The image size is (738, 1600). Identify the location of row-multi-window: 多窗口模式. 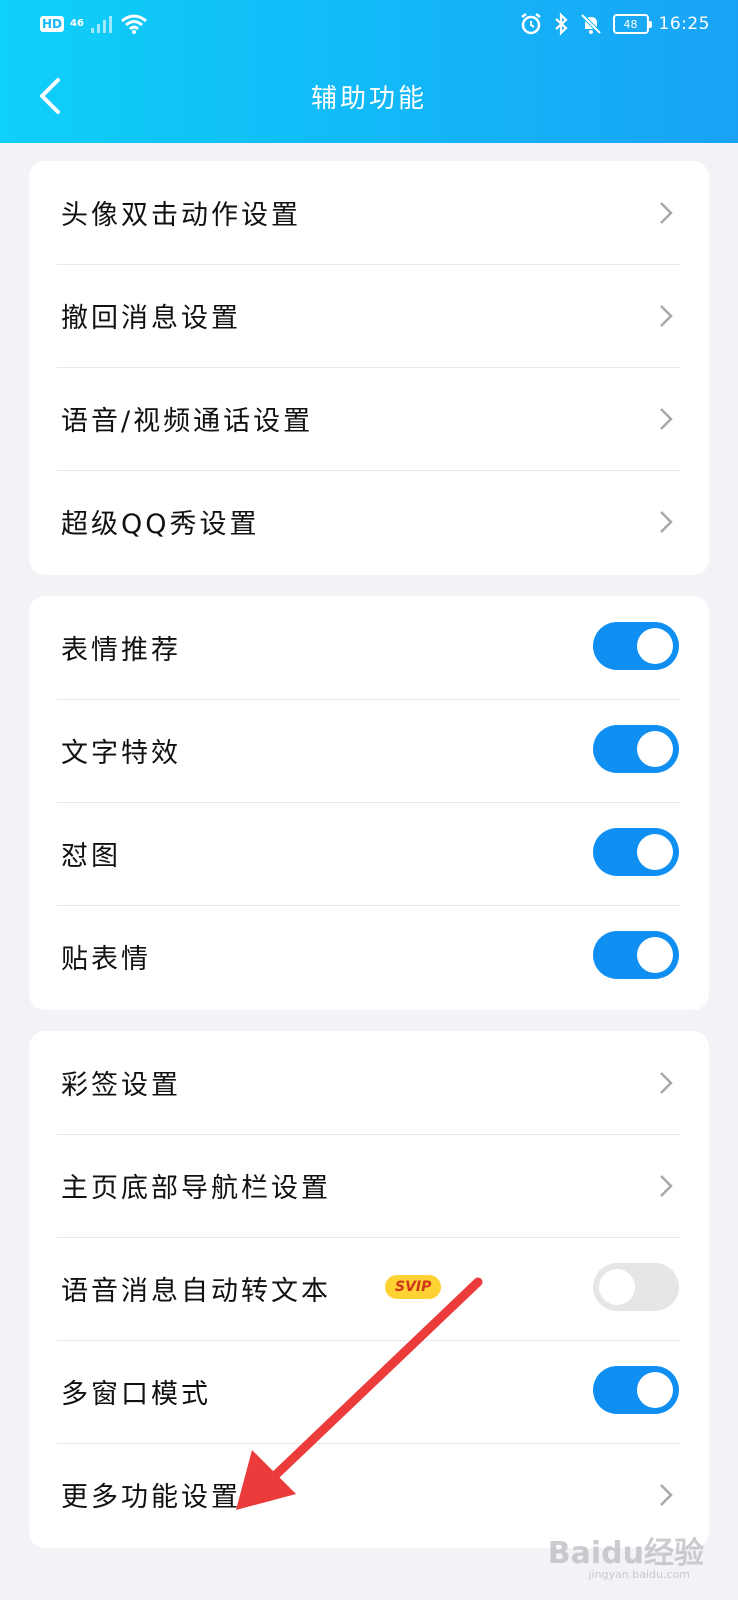
(369, 1391).